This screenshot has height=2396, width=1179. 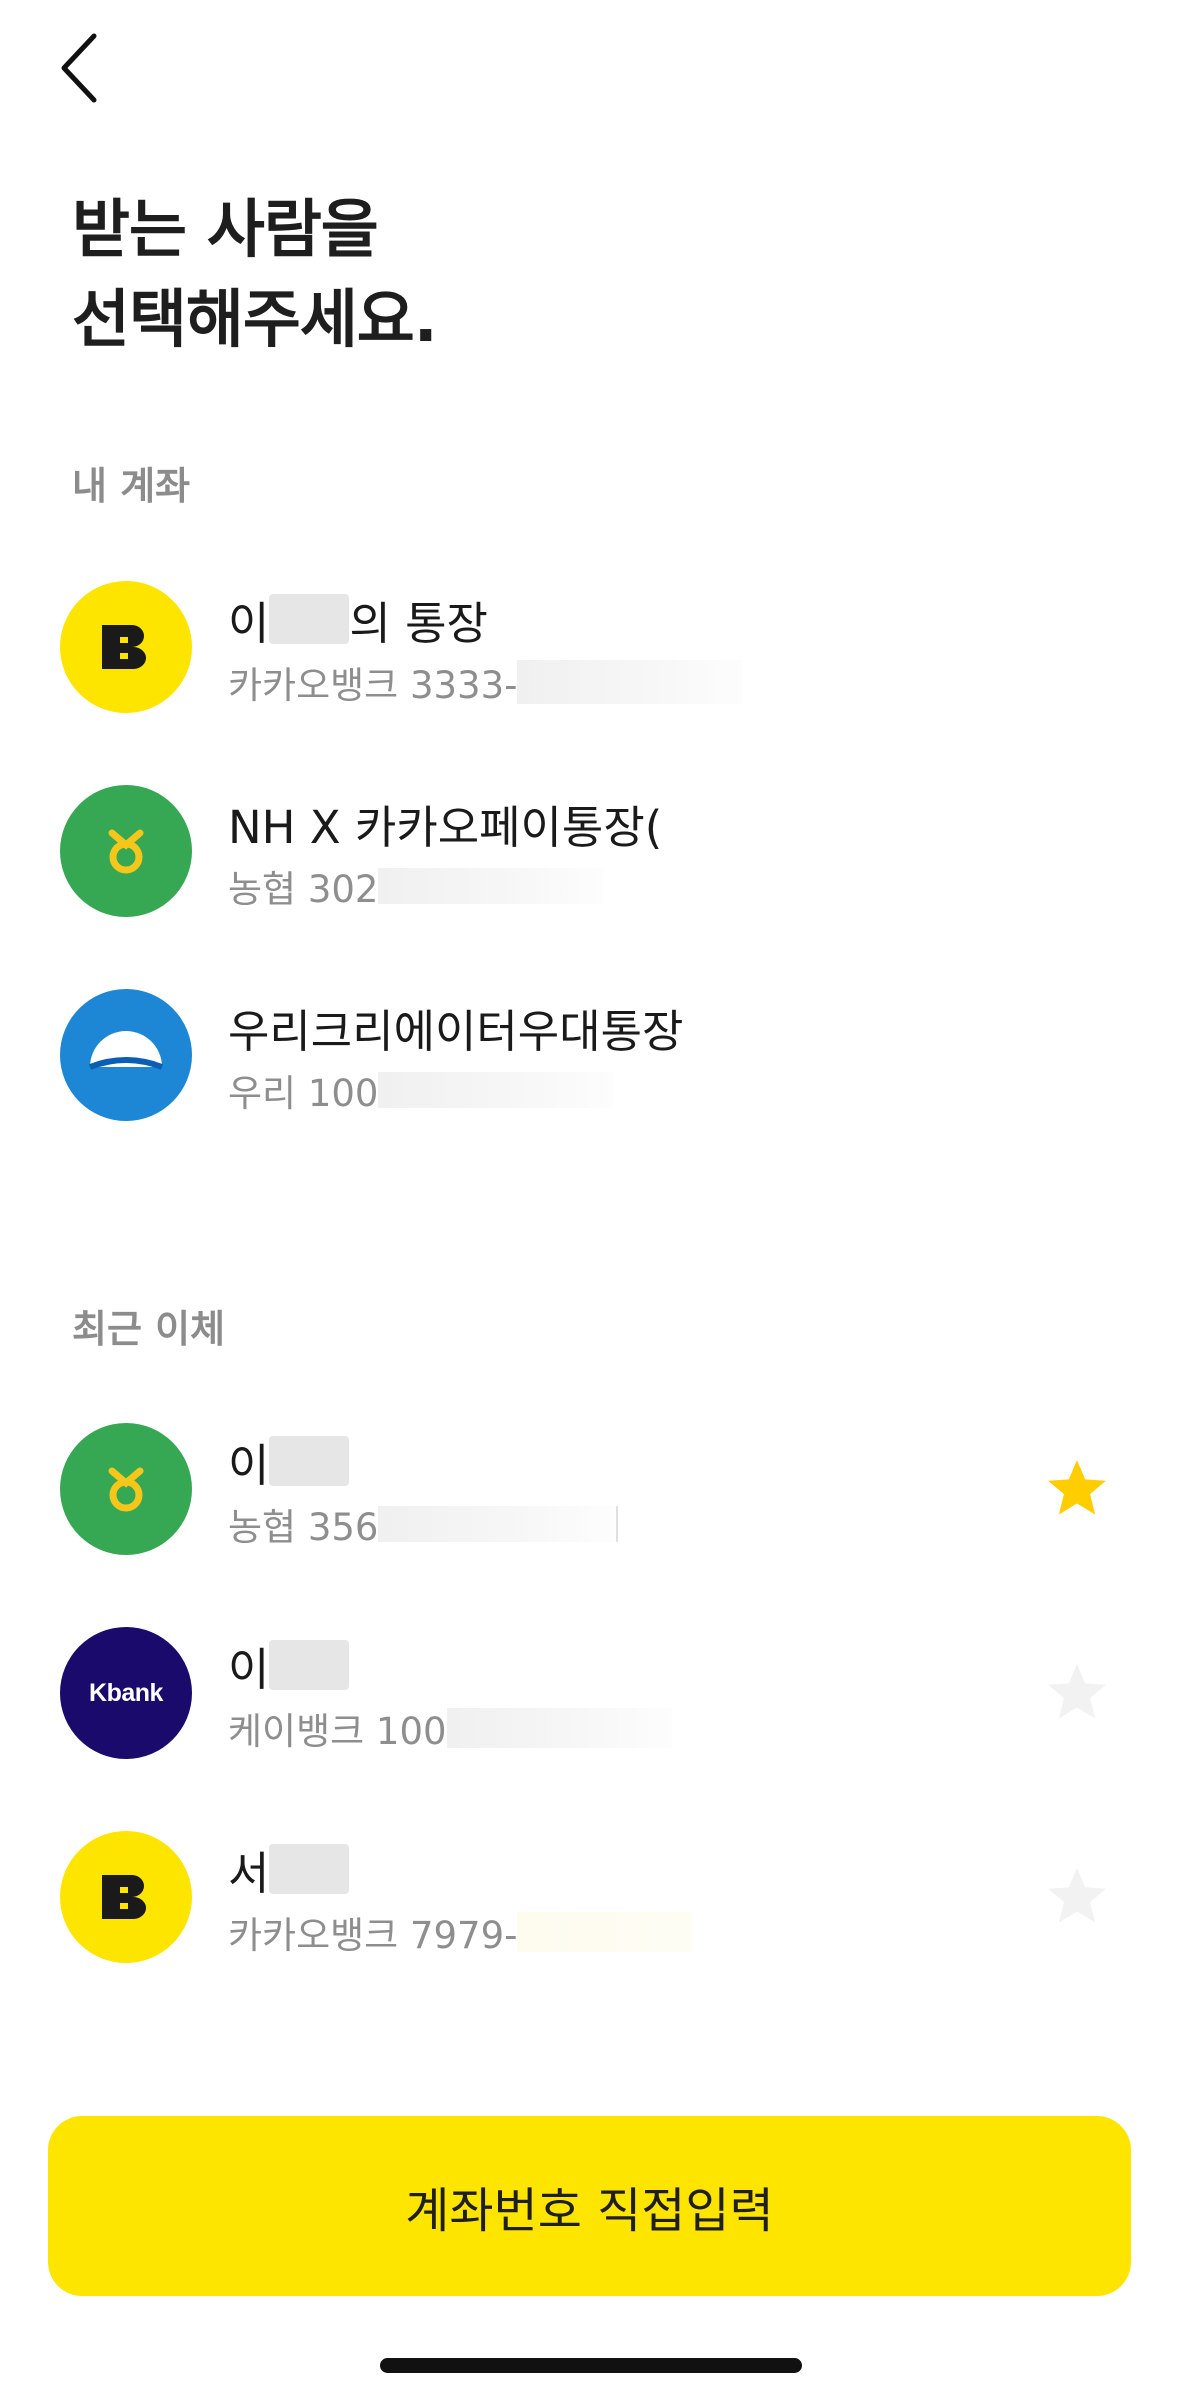 I want to click on account-number-prefix: 카카오뱅크 3333-, so click(x=373, y=685).